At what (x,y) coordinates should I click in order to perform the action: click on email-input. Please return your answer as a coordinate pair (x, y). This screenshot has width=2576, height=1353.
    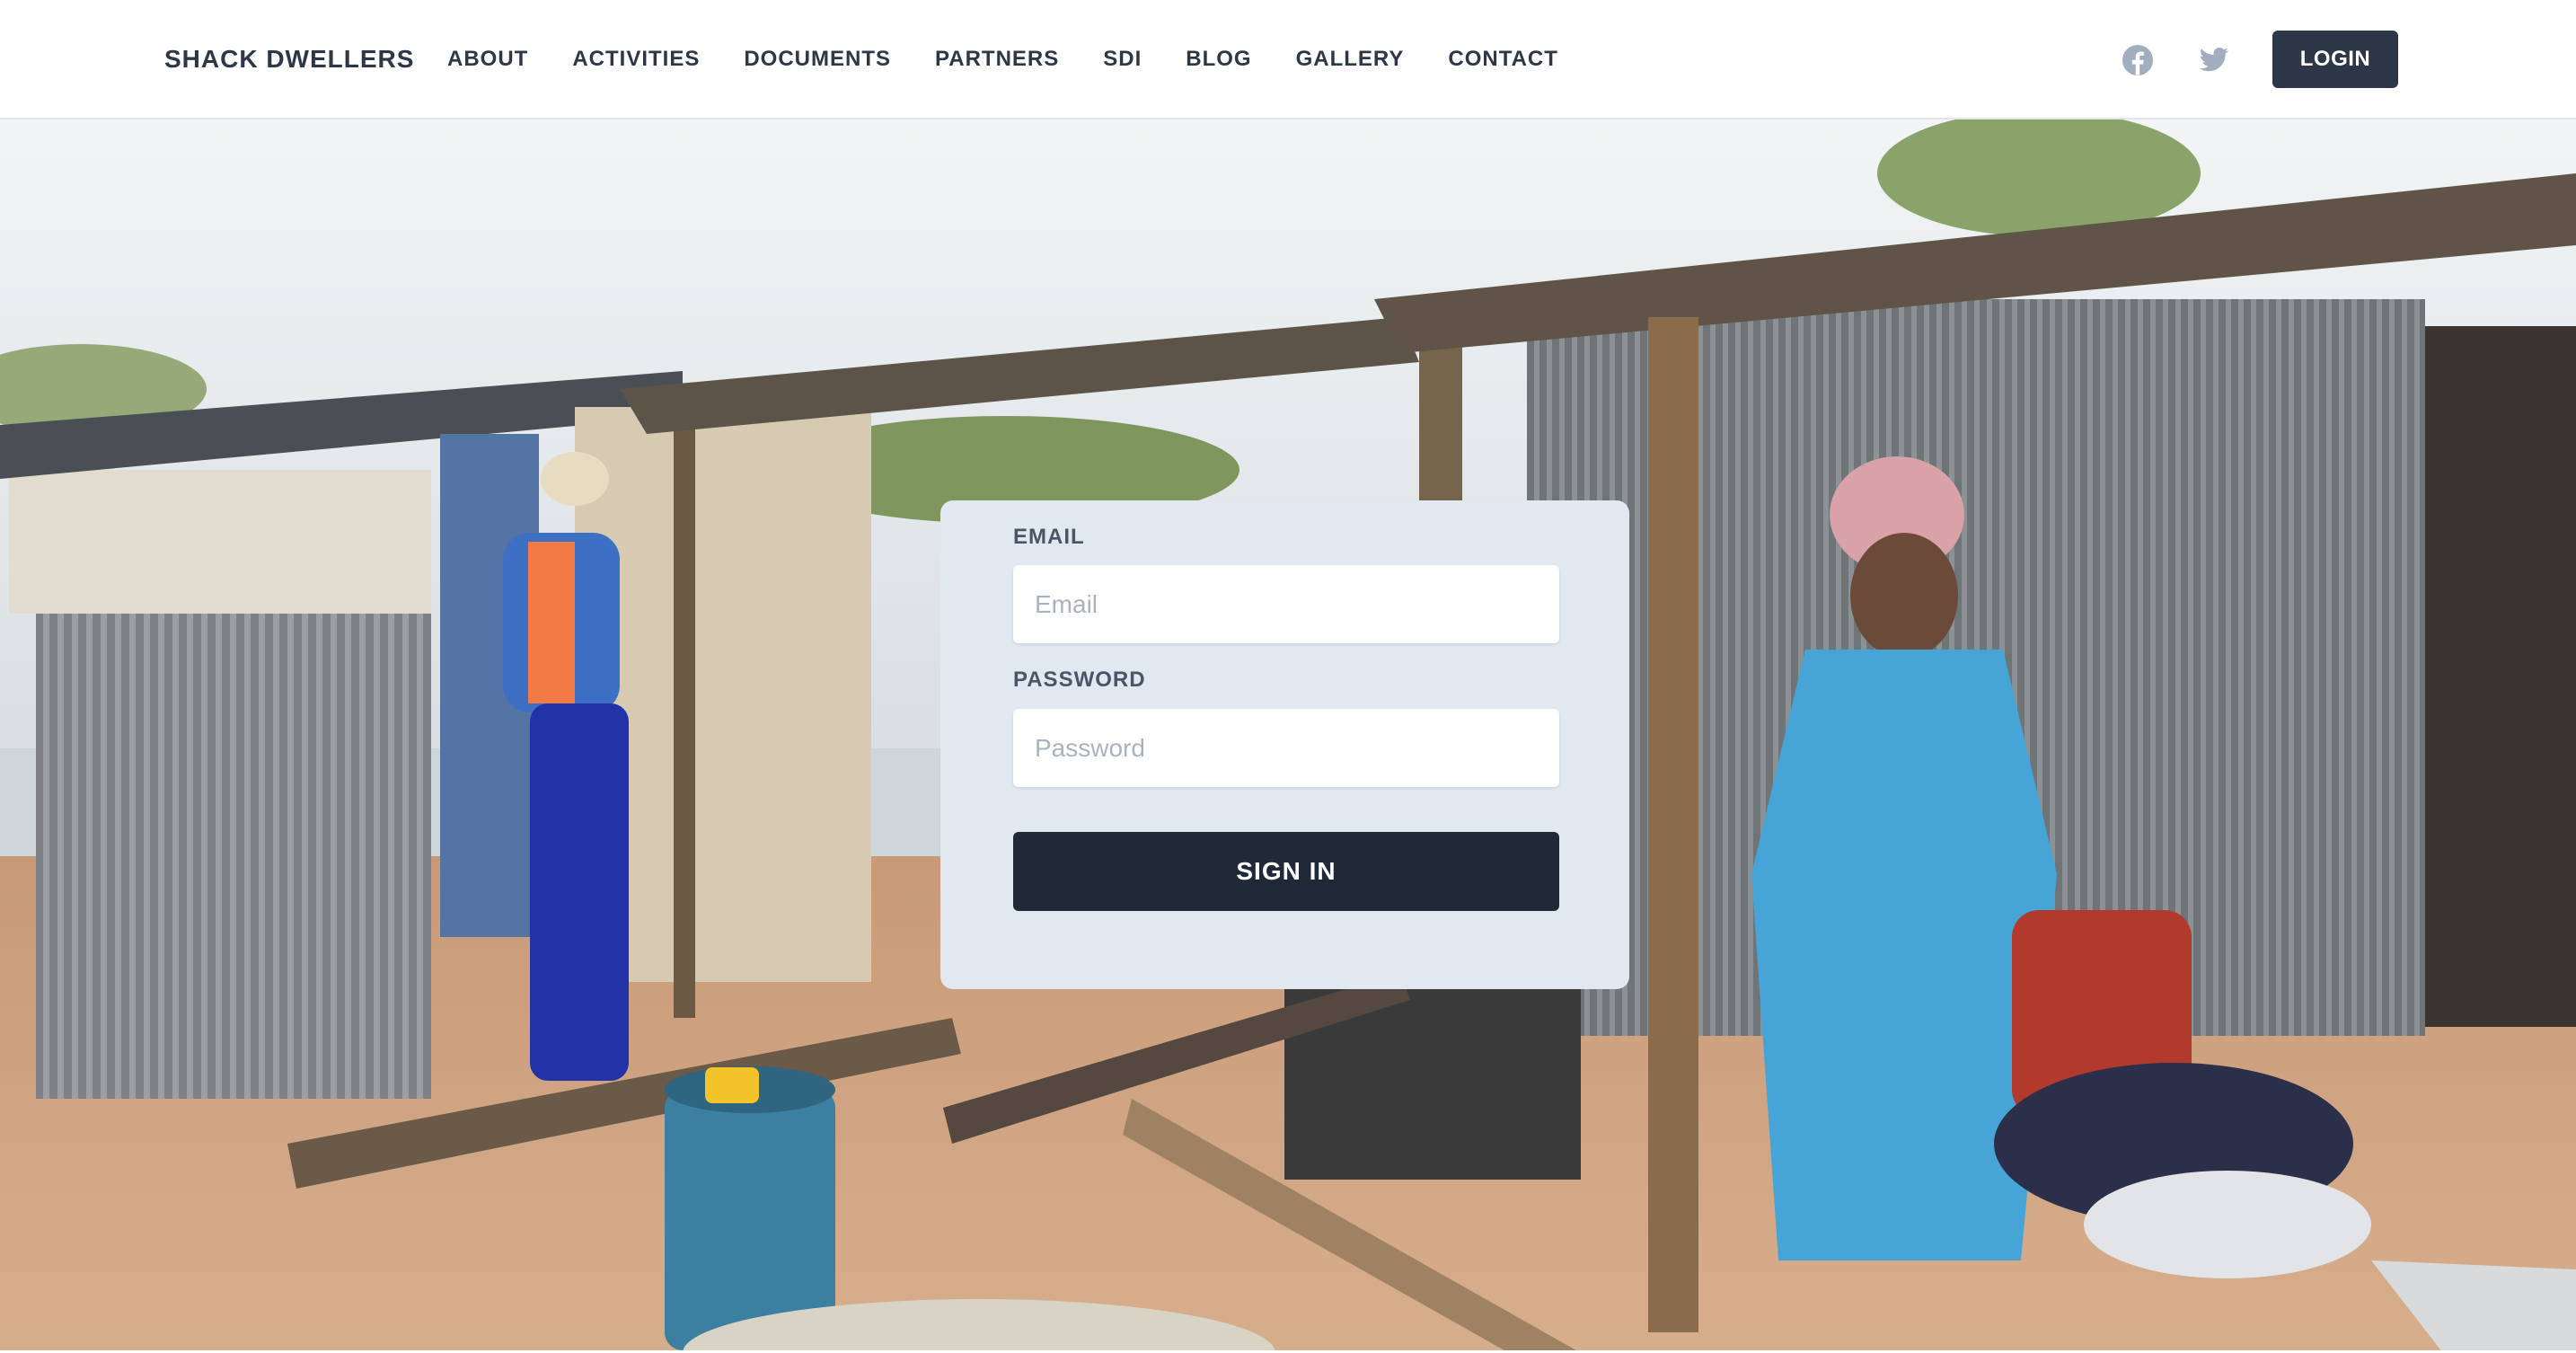
    Looking at the image, I should click on (1286, 604).